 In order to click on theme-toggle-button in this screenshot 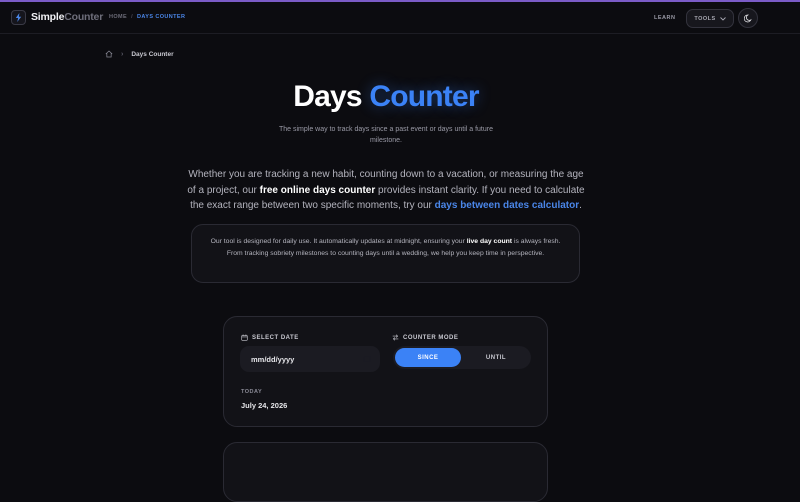, I will do `click(748, 18)`.